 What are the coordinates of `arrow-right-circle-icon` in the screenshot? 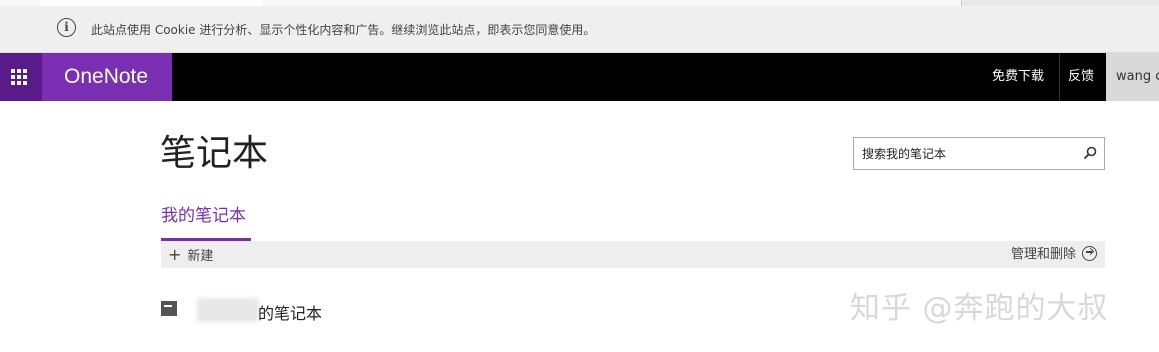 It's located at (1089, 253).